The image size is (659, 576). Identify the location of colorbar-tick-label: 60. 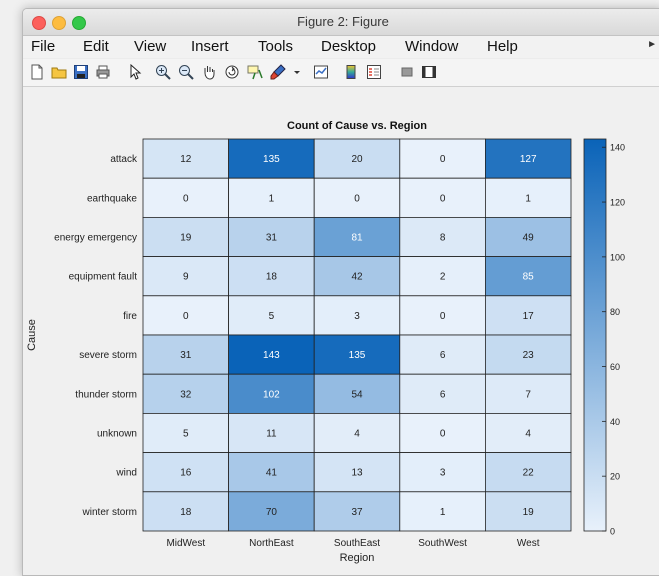
(615, 367).